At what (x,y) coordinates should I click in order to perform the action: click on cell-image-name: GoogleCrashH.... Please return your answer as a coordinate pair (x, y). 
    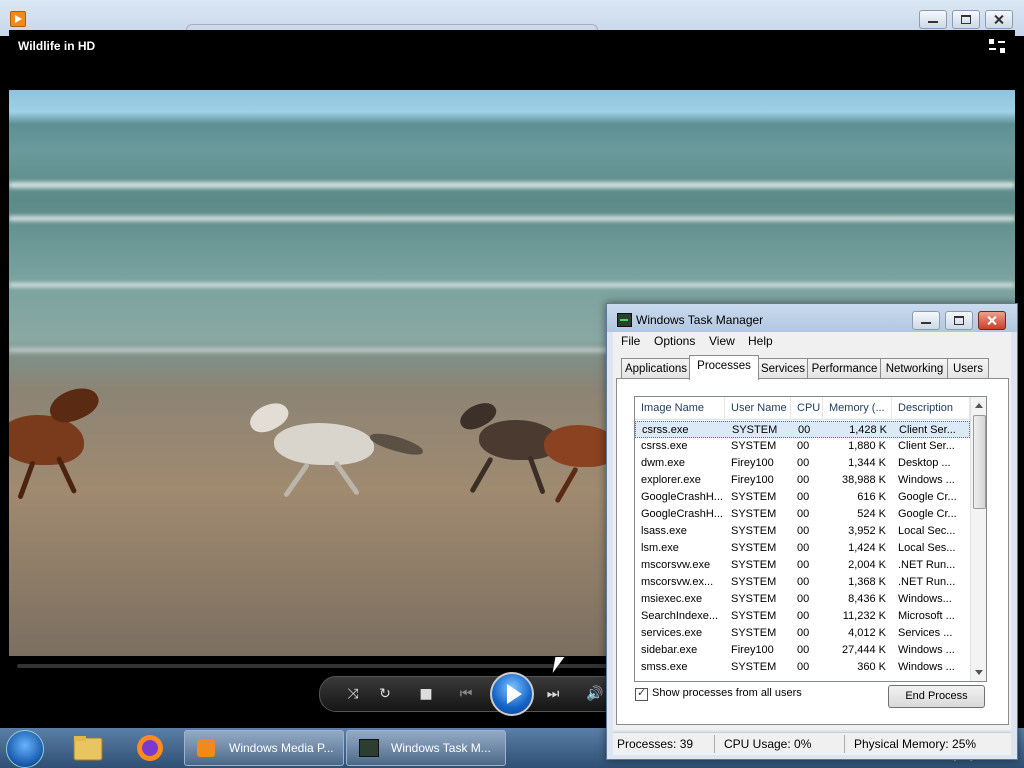
    Looking at the image, I should click on (682, 514).